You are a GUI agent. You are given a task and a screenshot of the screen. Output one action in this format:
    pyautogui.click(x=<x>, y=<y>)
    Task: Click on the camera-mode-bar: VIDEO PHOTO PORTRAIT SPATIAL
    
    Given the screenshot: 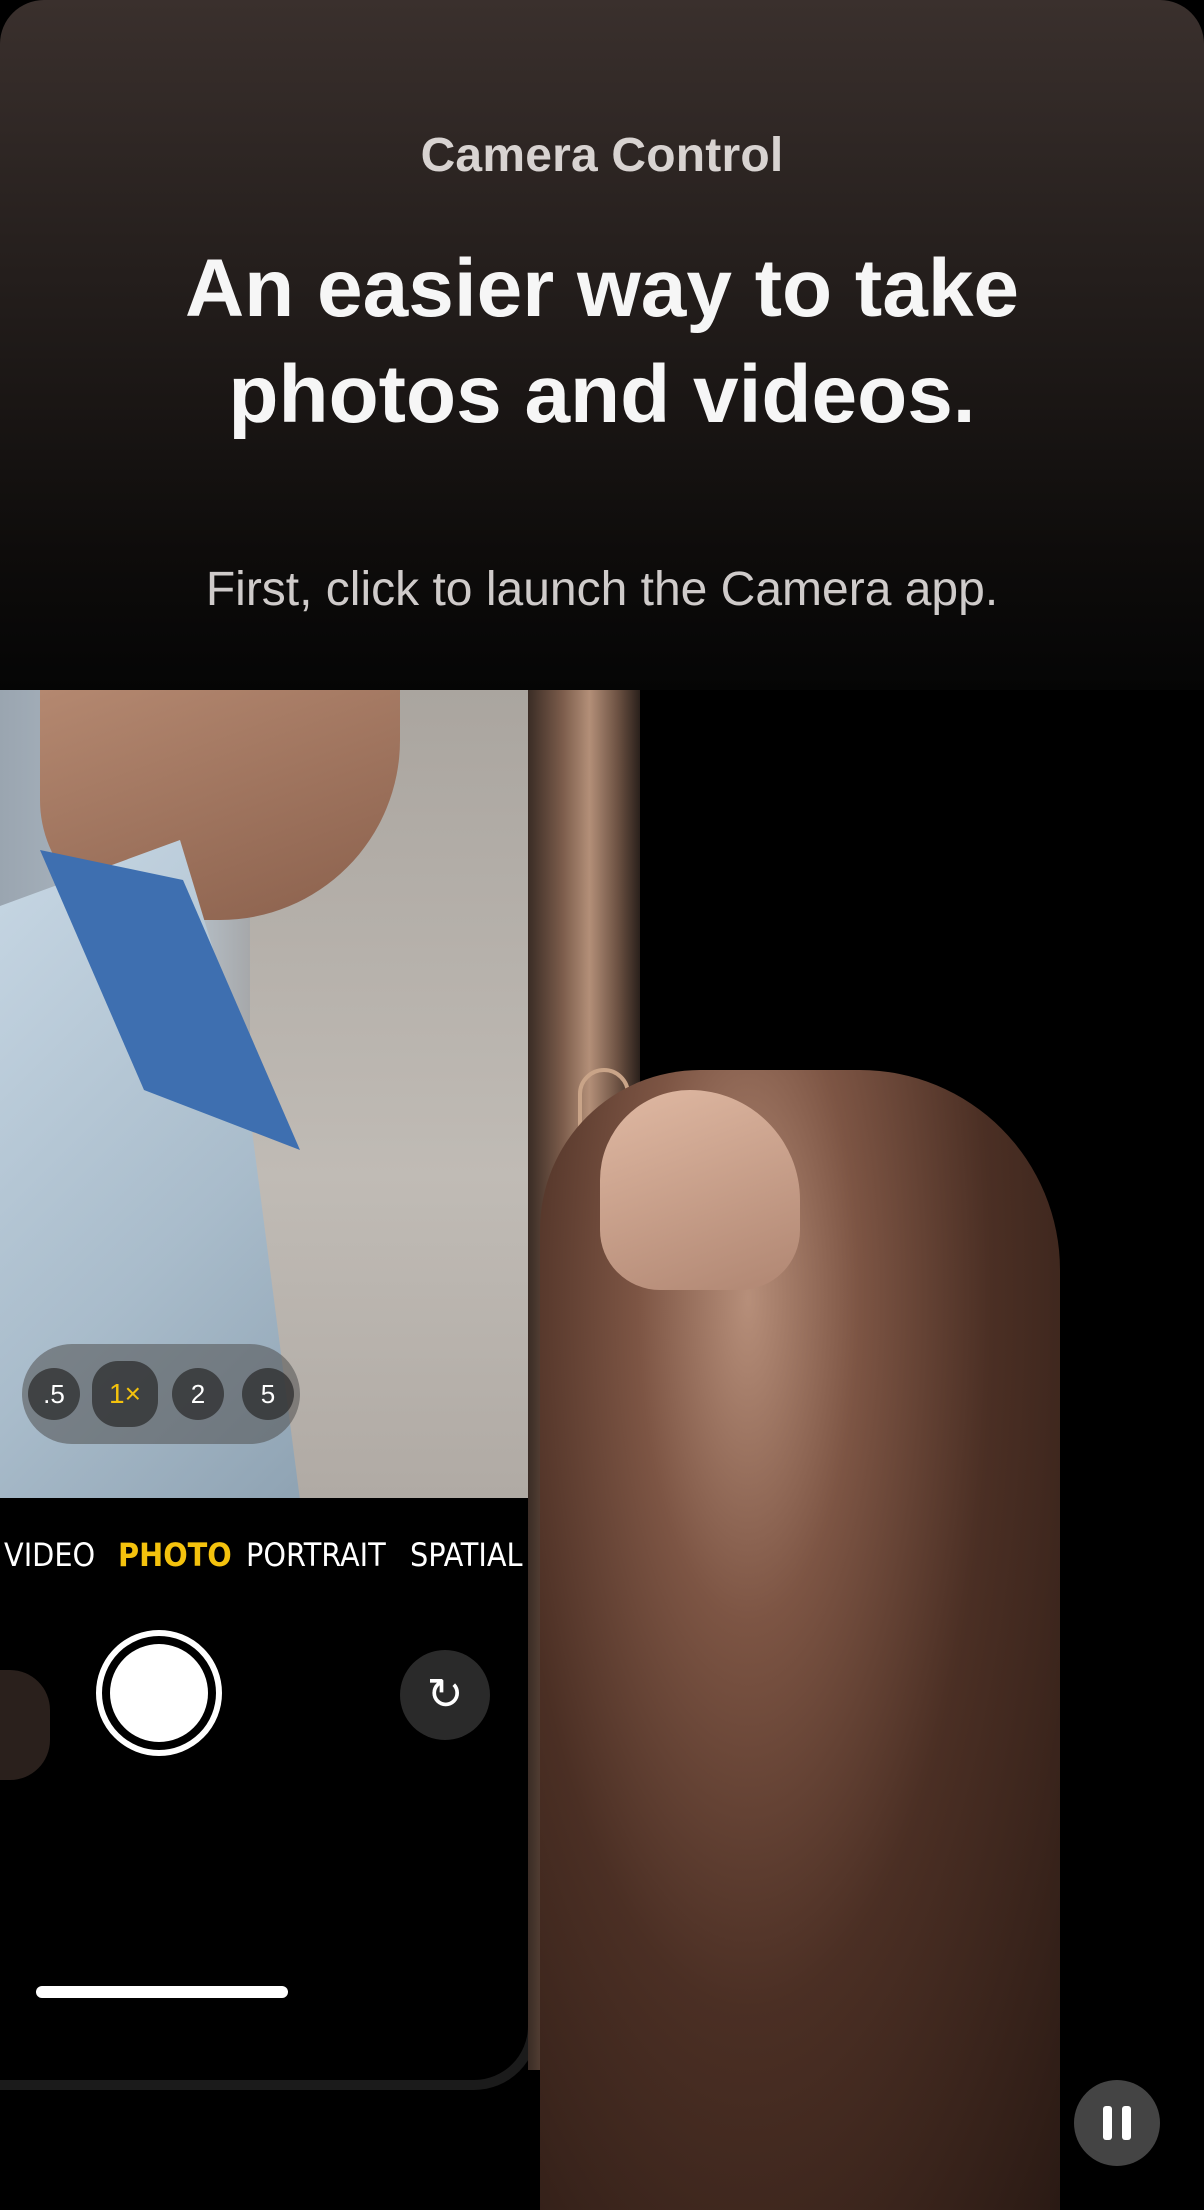 What is the action you would take?
    pyautogui.click(x=264, y=1566)
    